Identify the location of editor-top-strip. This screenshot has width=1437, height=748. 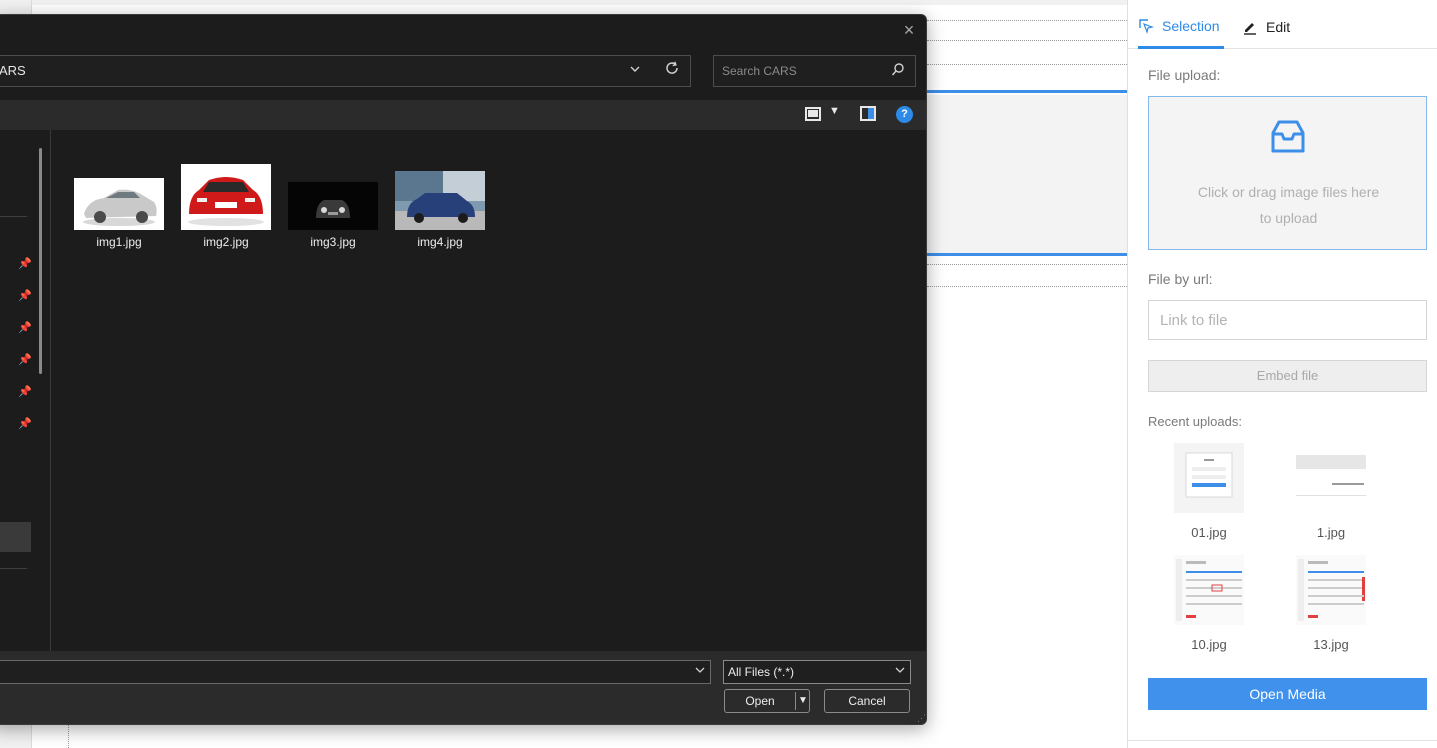
(563, 2).